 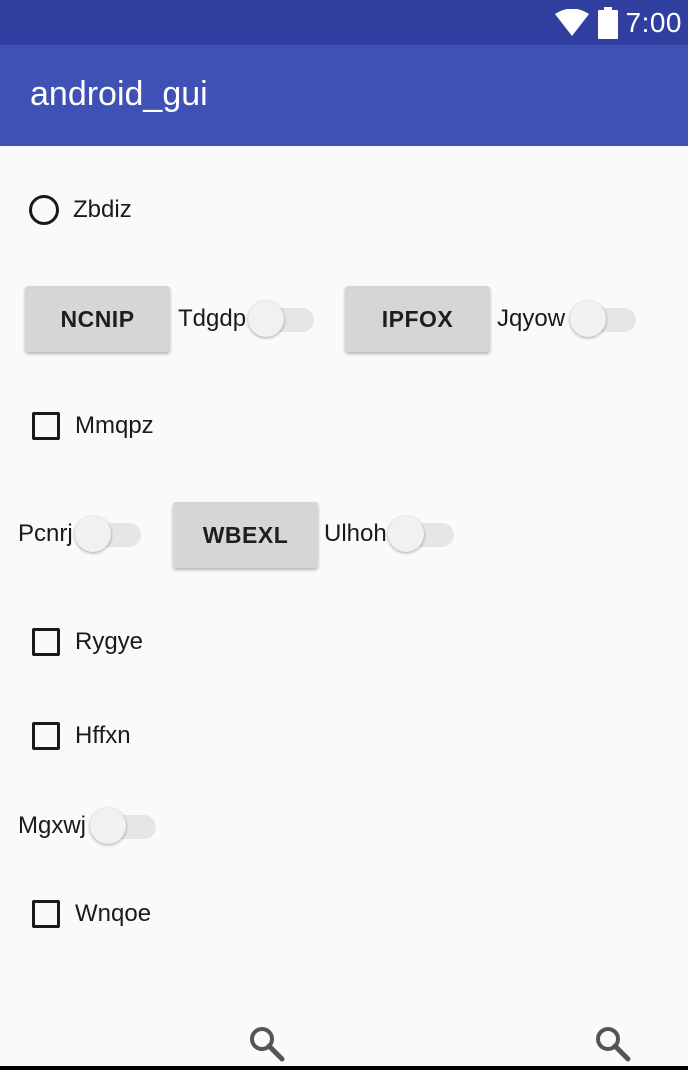 I want to click on radio-zbdiz: Zbdiz, so click(x=80, y=210).